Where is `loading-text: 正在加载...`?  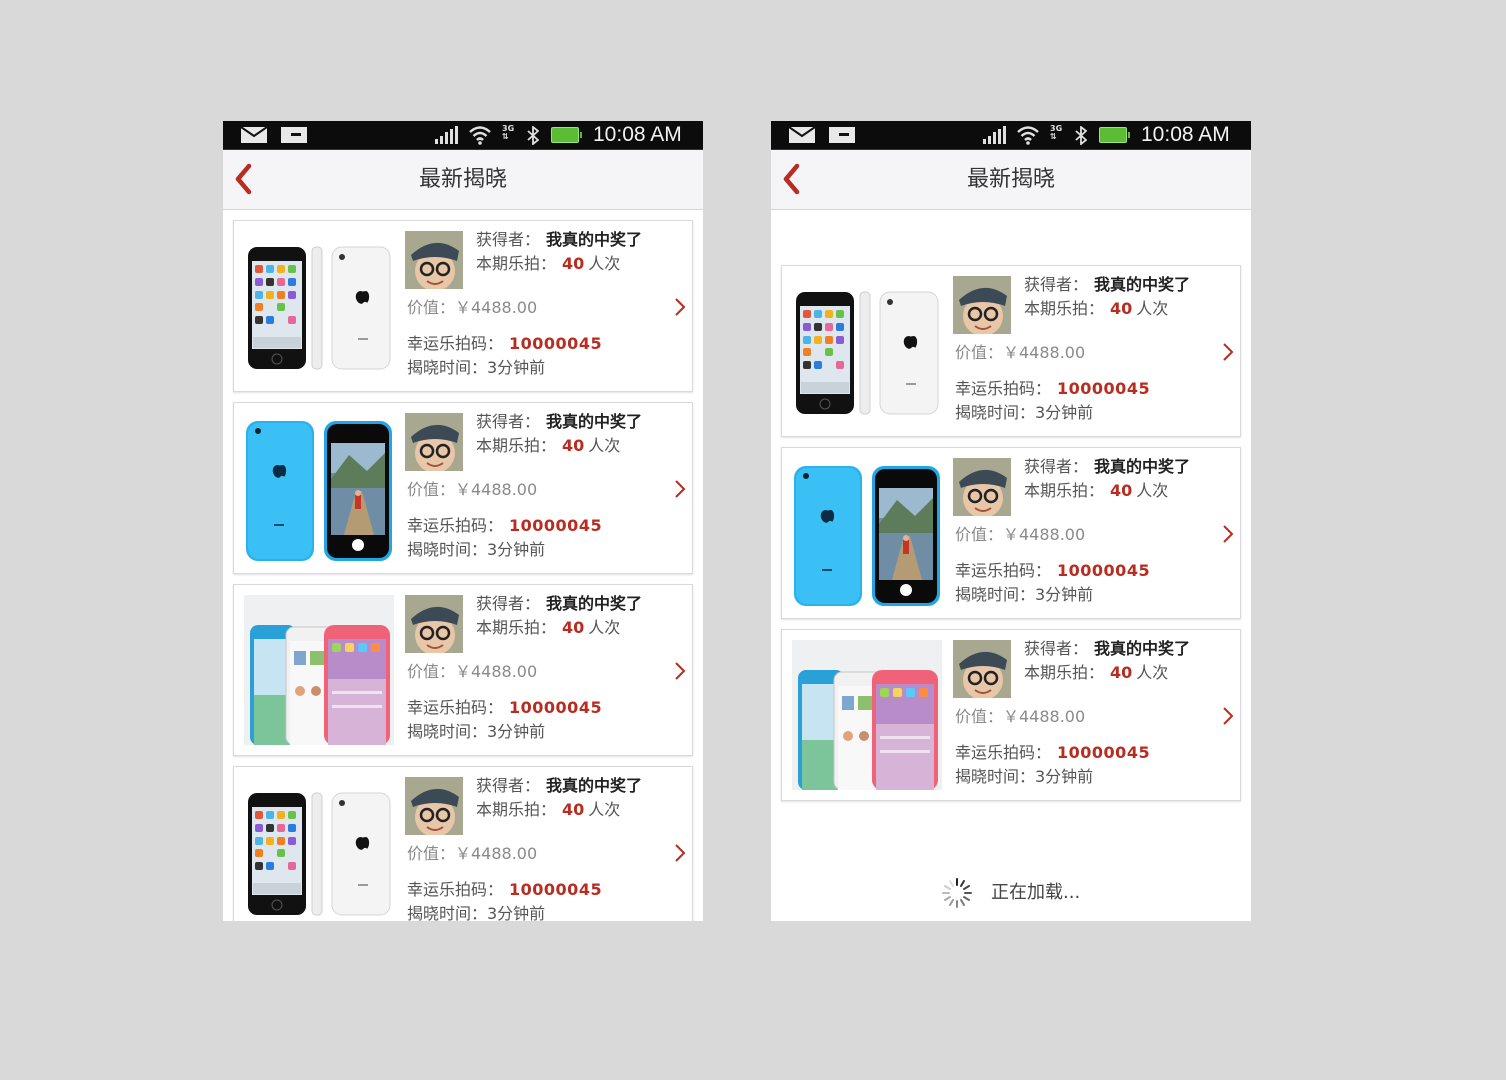
loading-text: 正在加载... is located at coordinates (1036, 892).